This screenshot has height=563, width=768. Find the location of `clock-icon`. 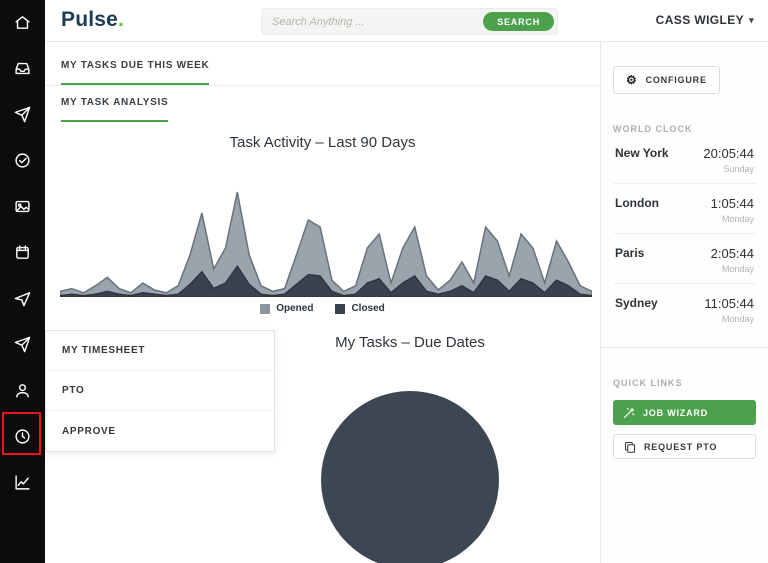

clock-icon is located at coordinates (23, 436).